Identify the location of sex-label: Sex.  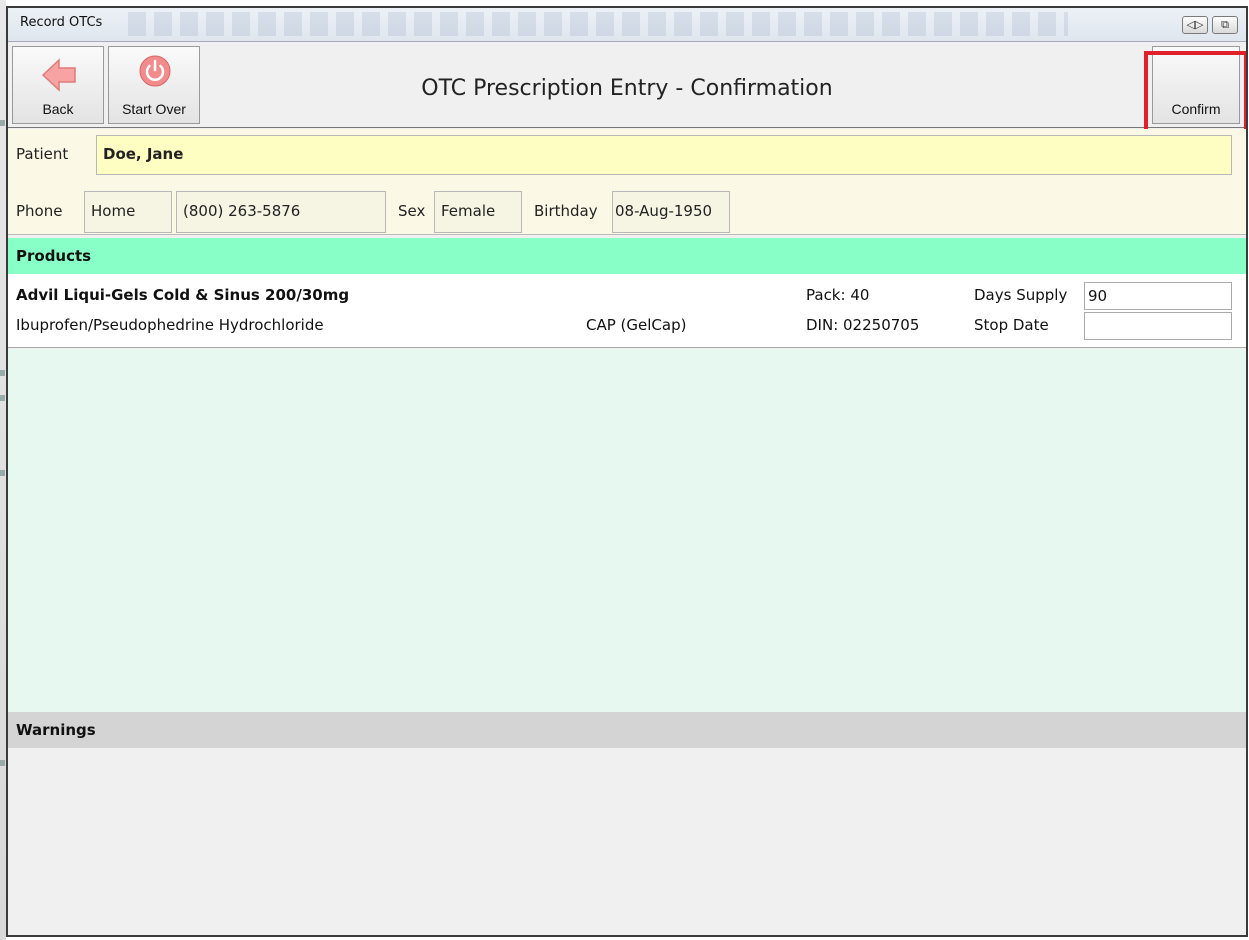
(412, 211).